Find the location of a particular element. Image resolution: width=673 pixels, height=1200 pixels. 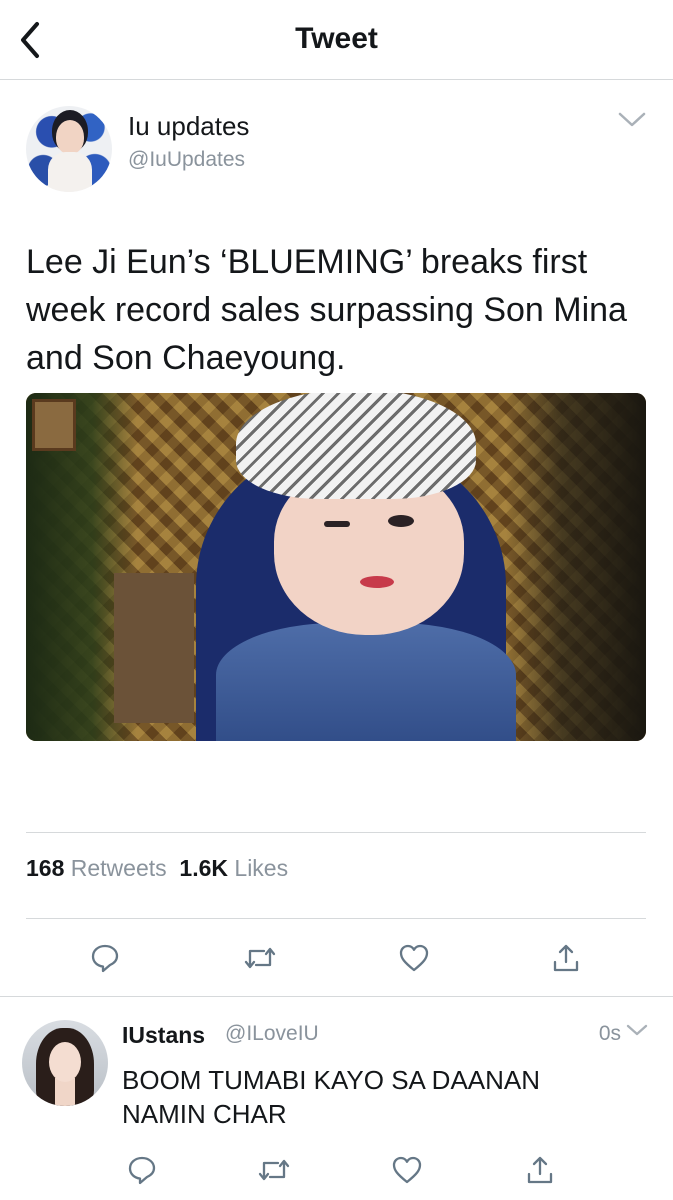

photo-frame is located at coordinates (54, 425).